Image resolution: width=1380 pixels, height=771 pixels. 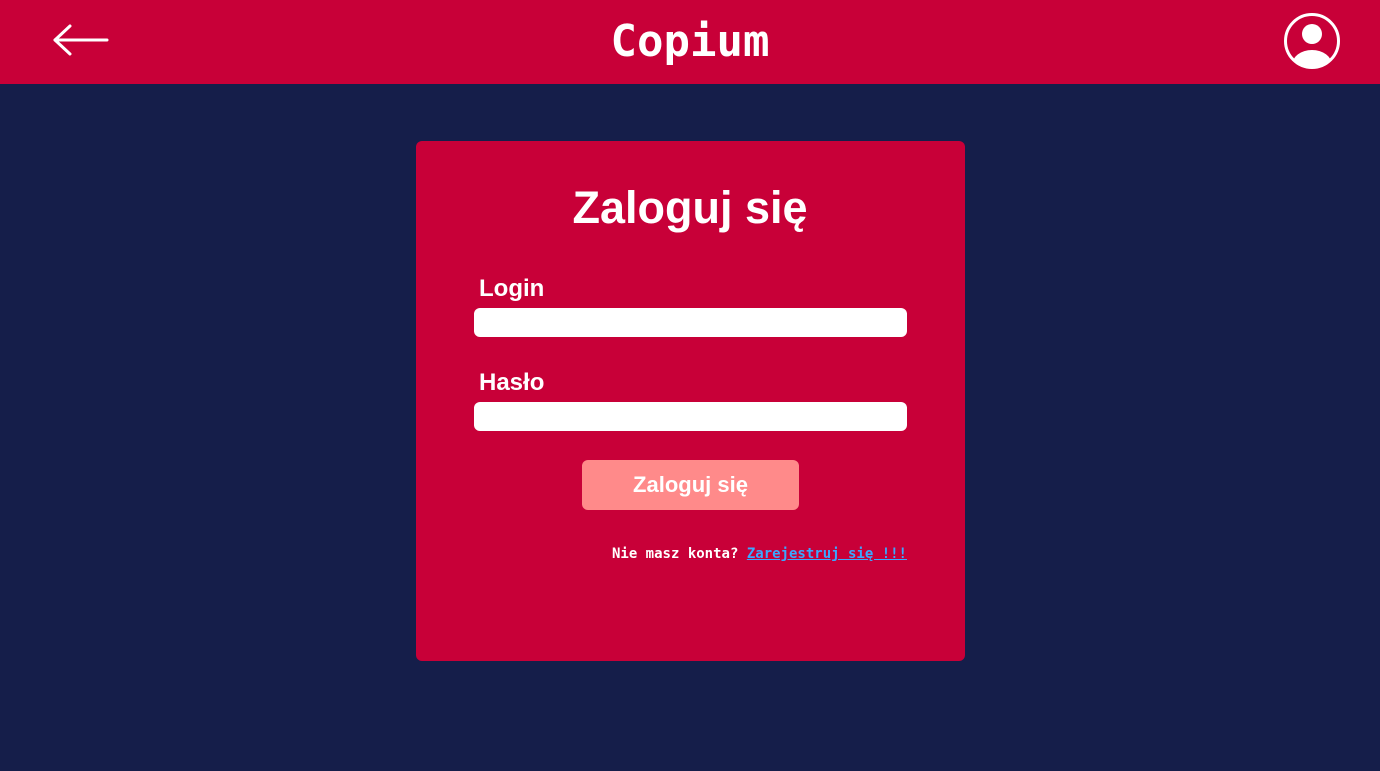 What do you see at coordinates (675, 554) in the screenshot?
I see `no-account-text: Nie masz konta?` at bounding box center [675, 554].